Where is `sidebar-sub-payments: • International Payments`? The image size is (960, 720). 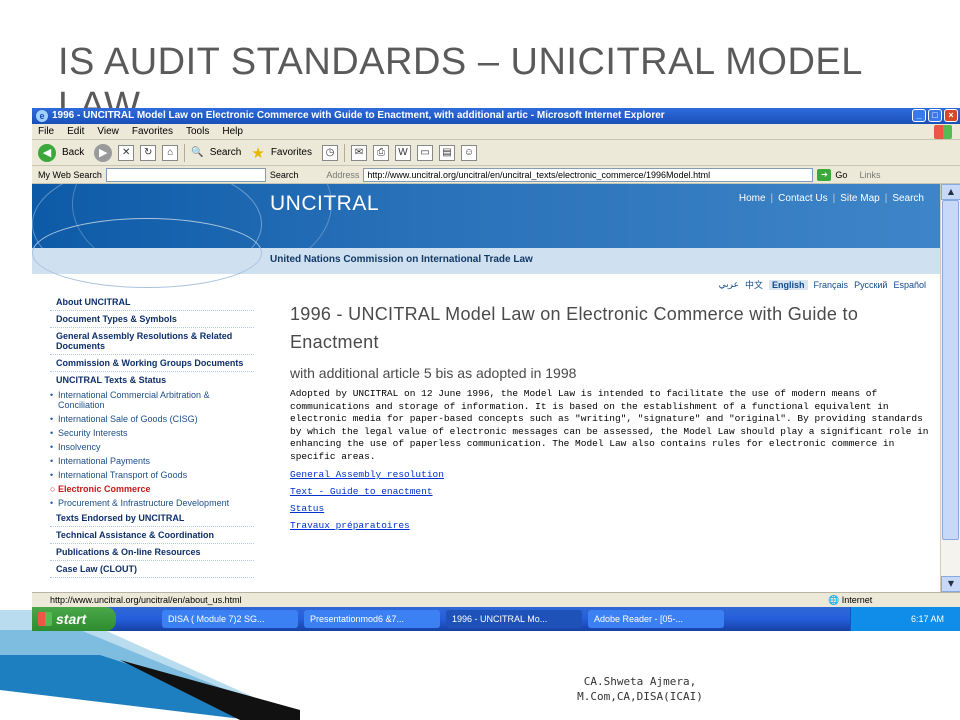
sidebar-sub-payments: • International Payments is located at coordinates (152, 461).